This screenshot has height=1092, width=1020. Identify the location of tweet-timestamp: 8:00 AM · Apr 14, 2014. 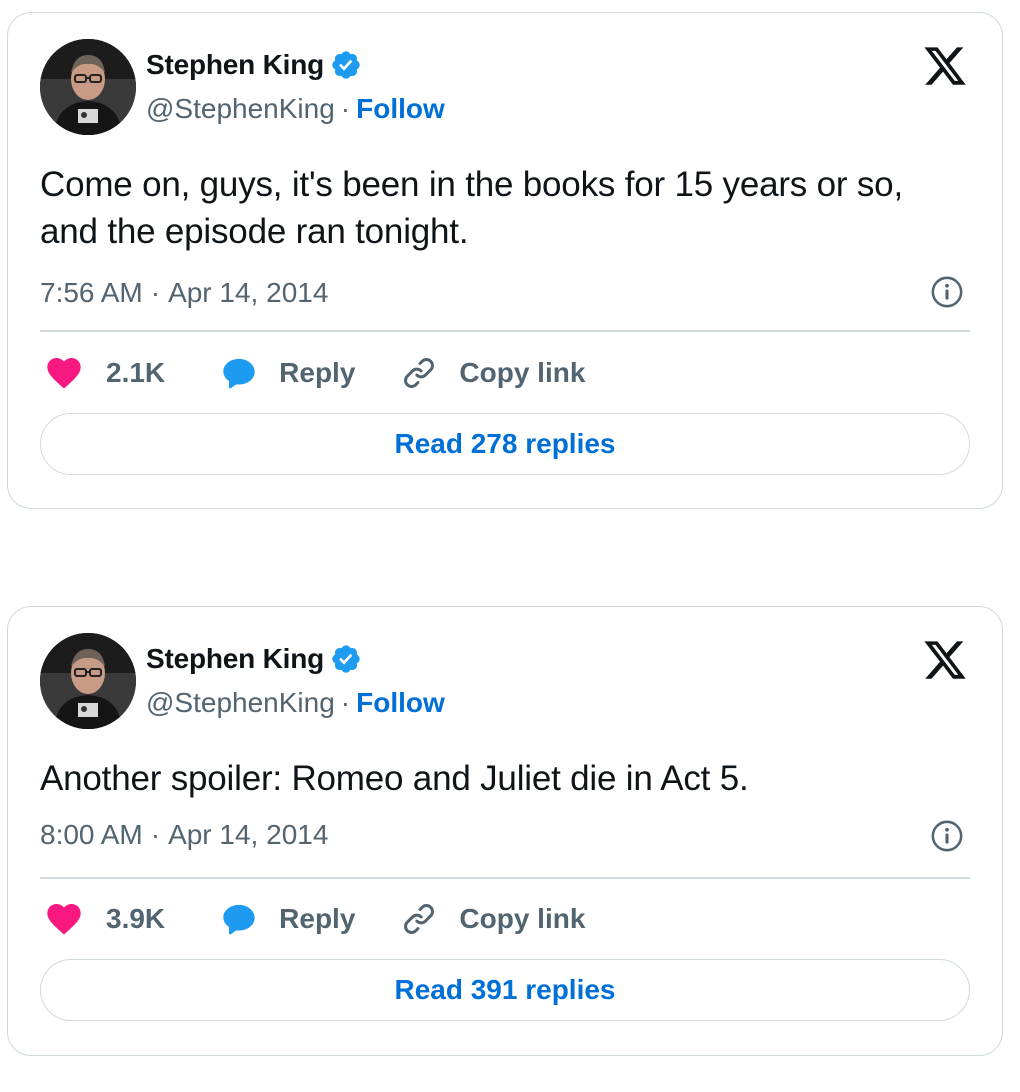
(184, 835).